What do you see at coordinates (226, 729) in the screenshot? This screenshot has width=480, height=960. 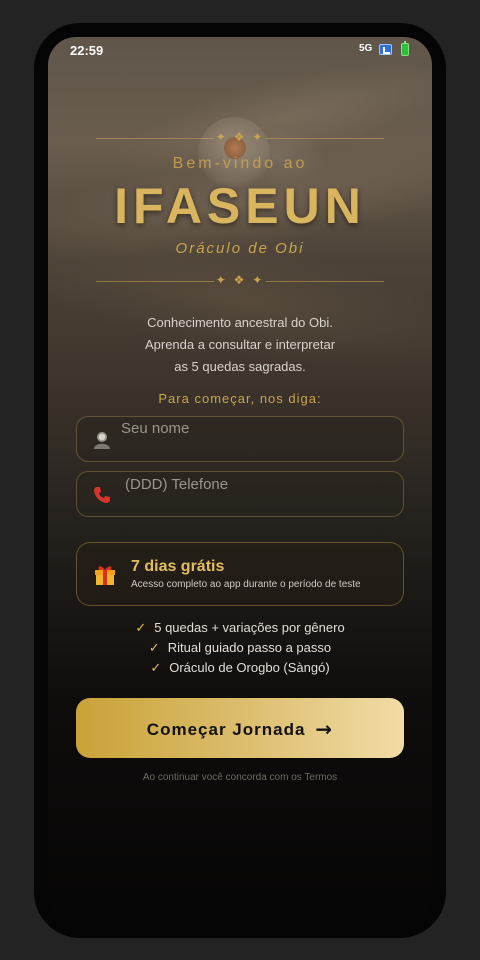 I see `start-journey-label: Começar Jornada` at bounding box center [226, 729].